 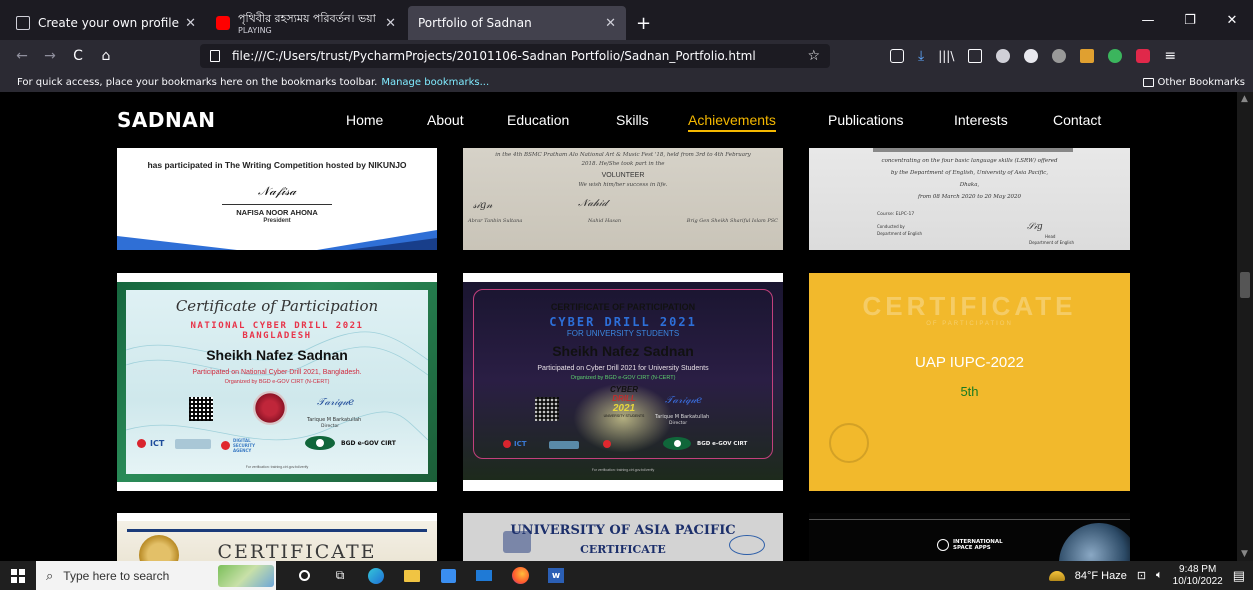 What do you see at coordinates (1035, 227) in the screenshot?
I see `signature: 𝒮𝒾𝑔` at bounding box center [1035, 227].